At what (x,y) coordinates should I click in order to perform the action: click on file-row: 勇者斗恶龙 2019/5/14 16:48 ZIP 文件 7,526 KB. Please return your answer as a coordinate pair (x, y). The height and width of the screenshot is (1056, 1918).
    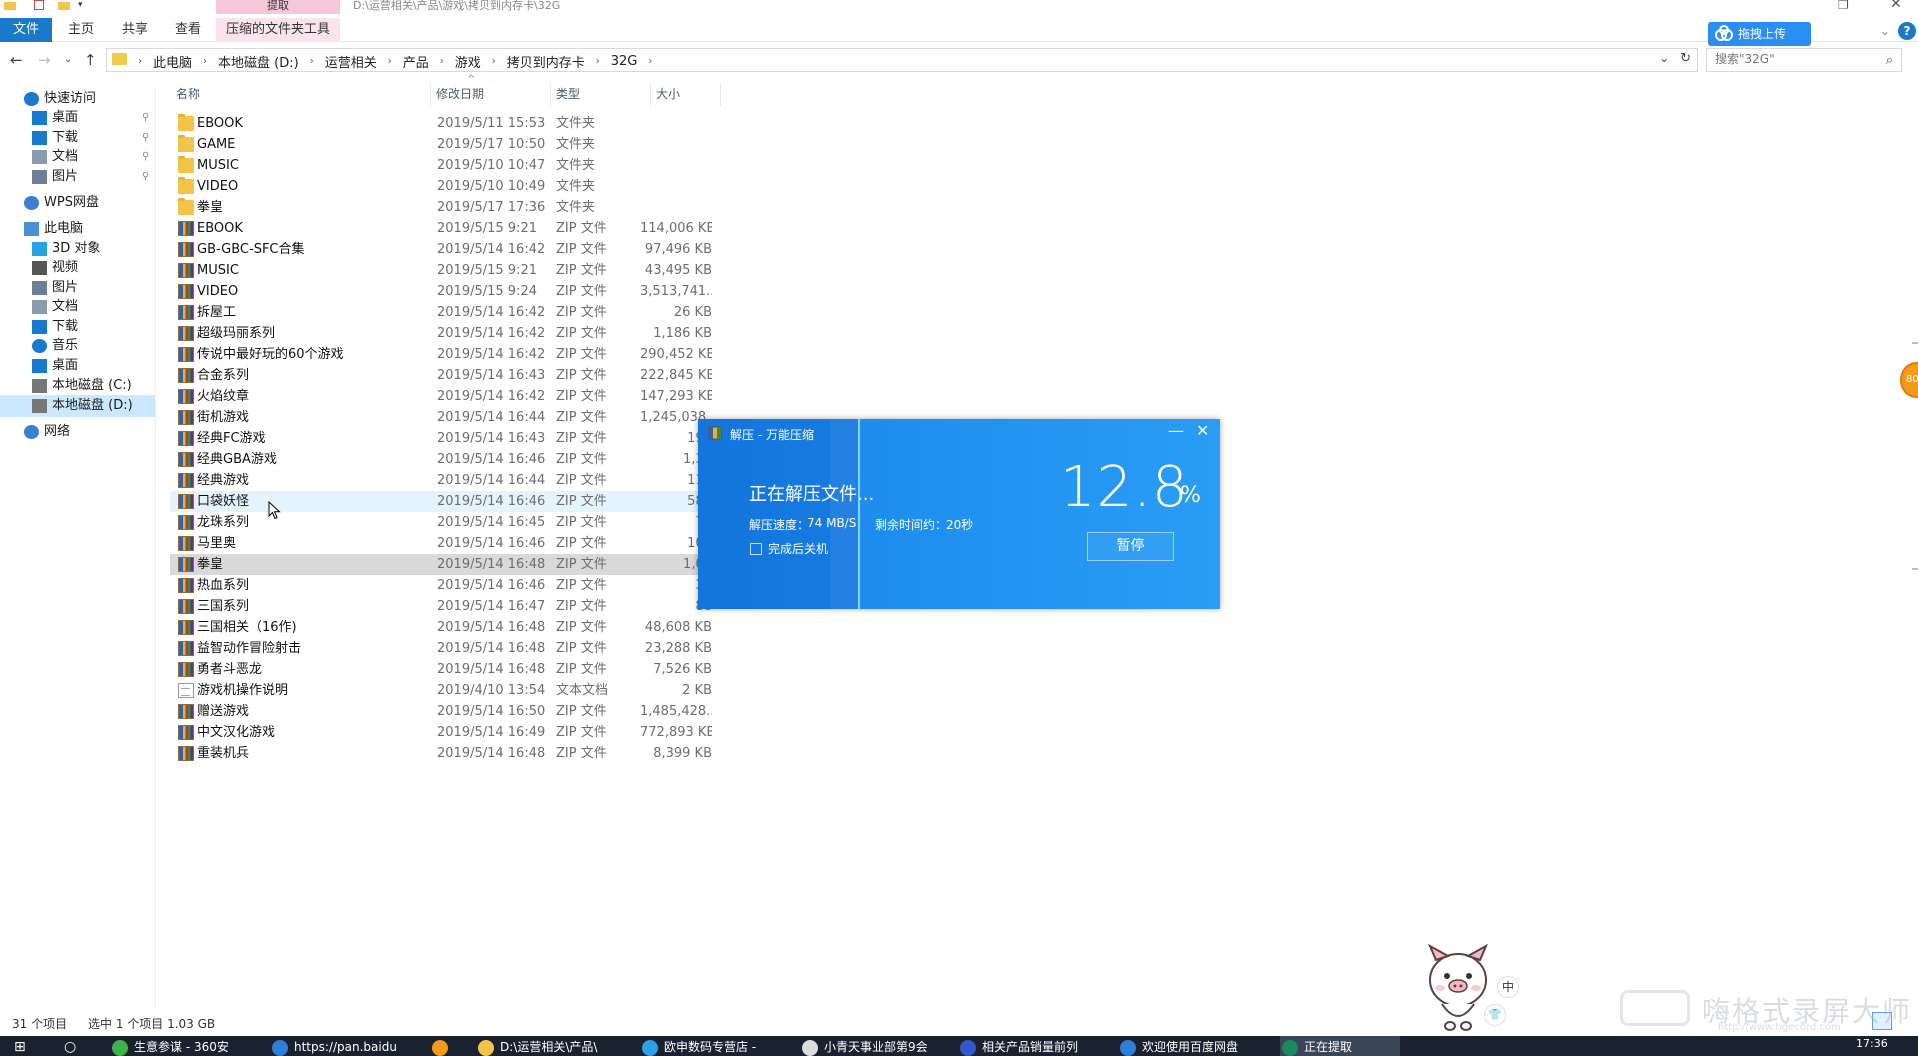
    Looking at the image, I should click on (460, 669).